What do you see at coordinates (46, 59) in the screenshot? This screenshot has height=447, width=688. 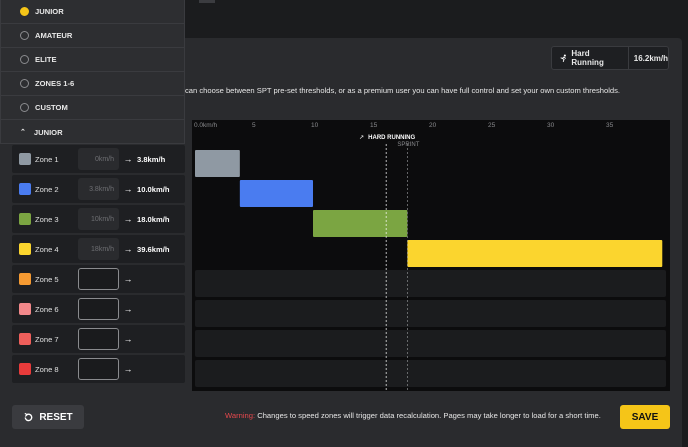 I see `option-label: ELITE` at bounding box center [46, 59].